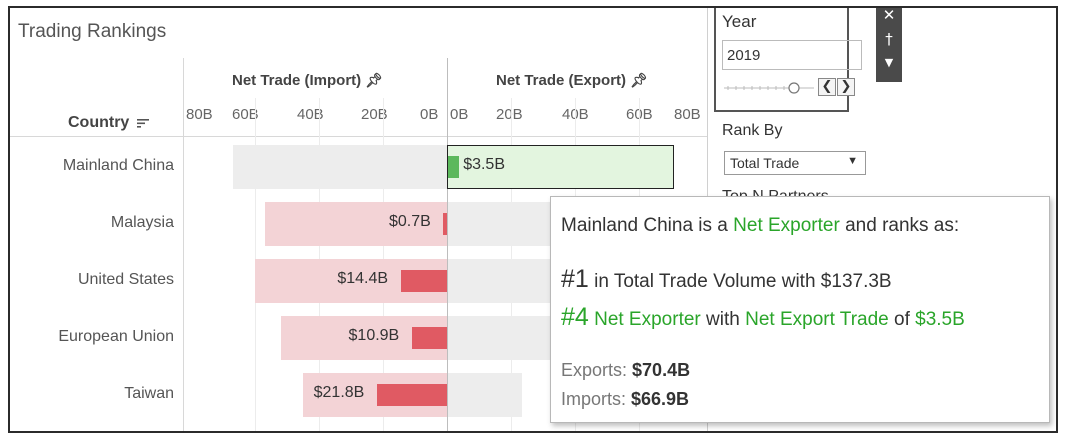 The height and width of the screenshot is (441, 1066). I want to click on next-year-button: ❯, so click(846, 87).